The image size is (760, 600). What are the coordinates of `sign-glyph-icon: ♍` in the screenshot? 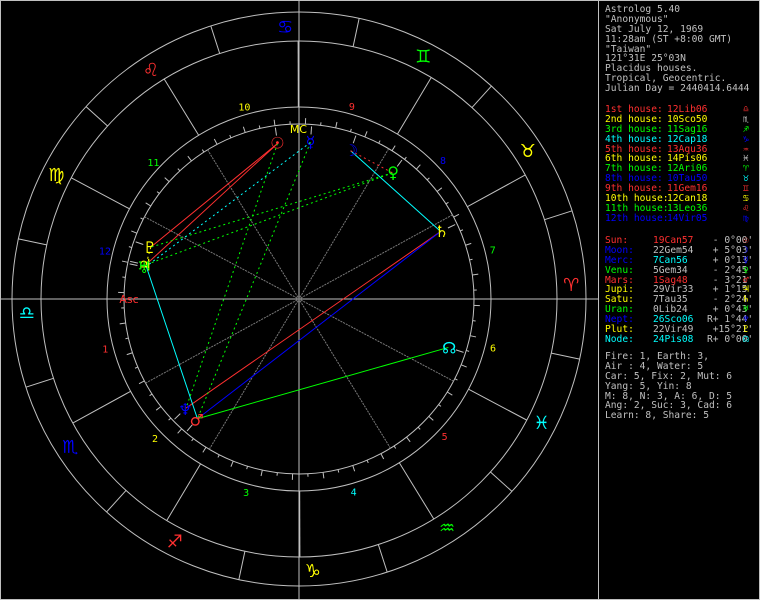 It's located at (746, 218).